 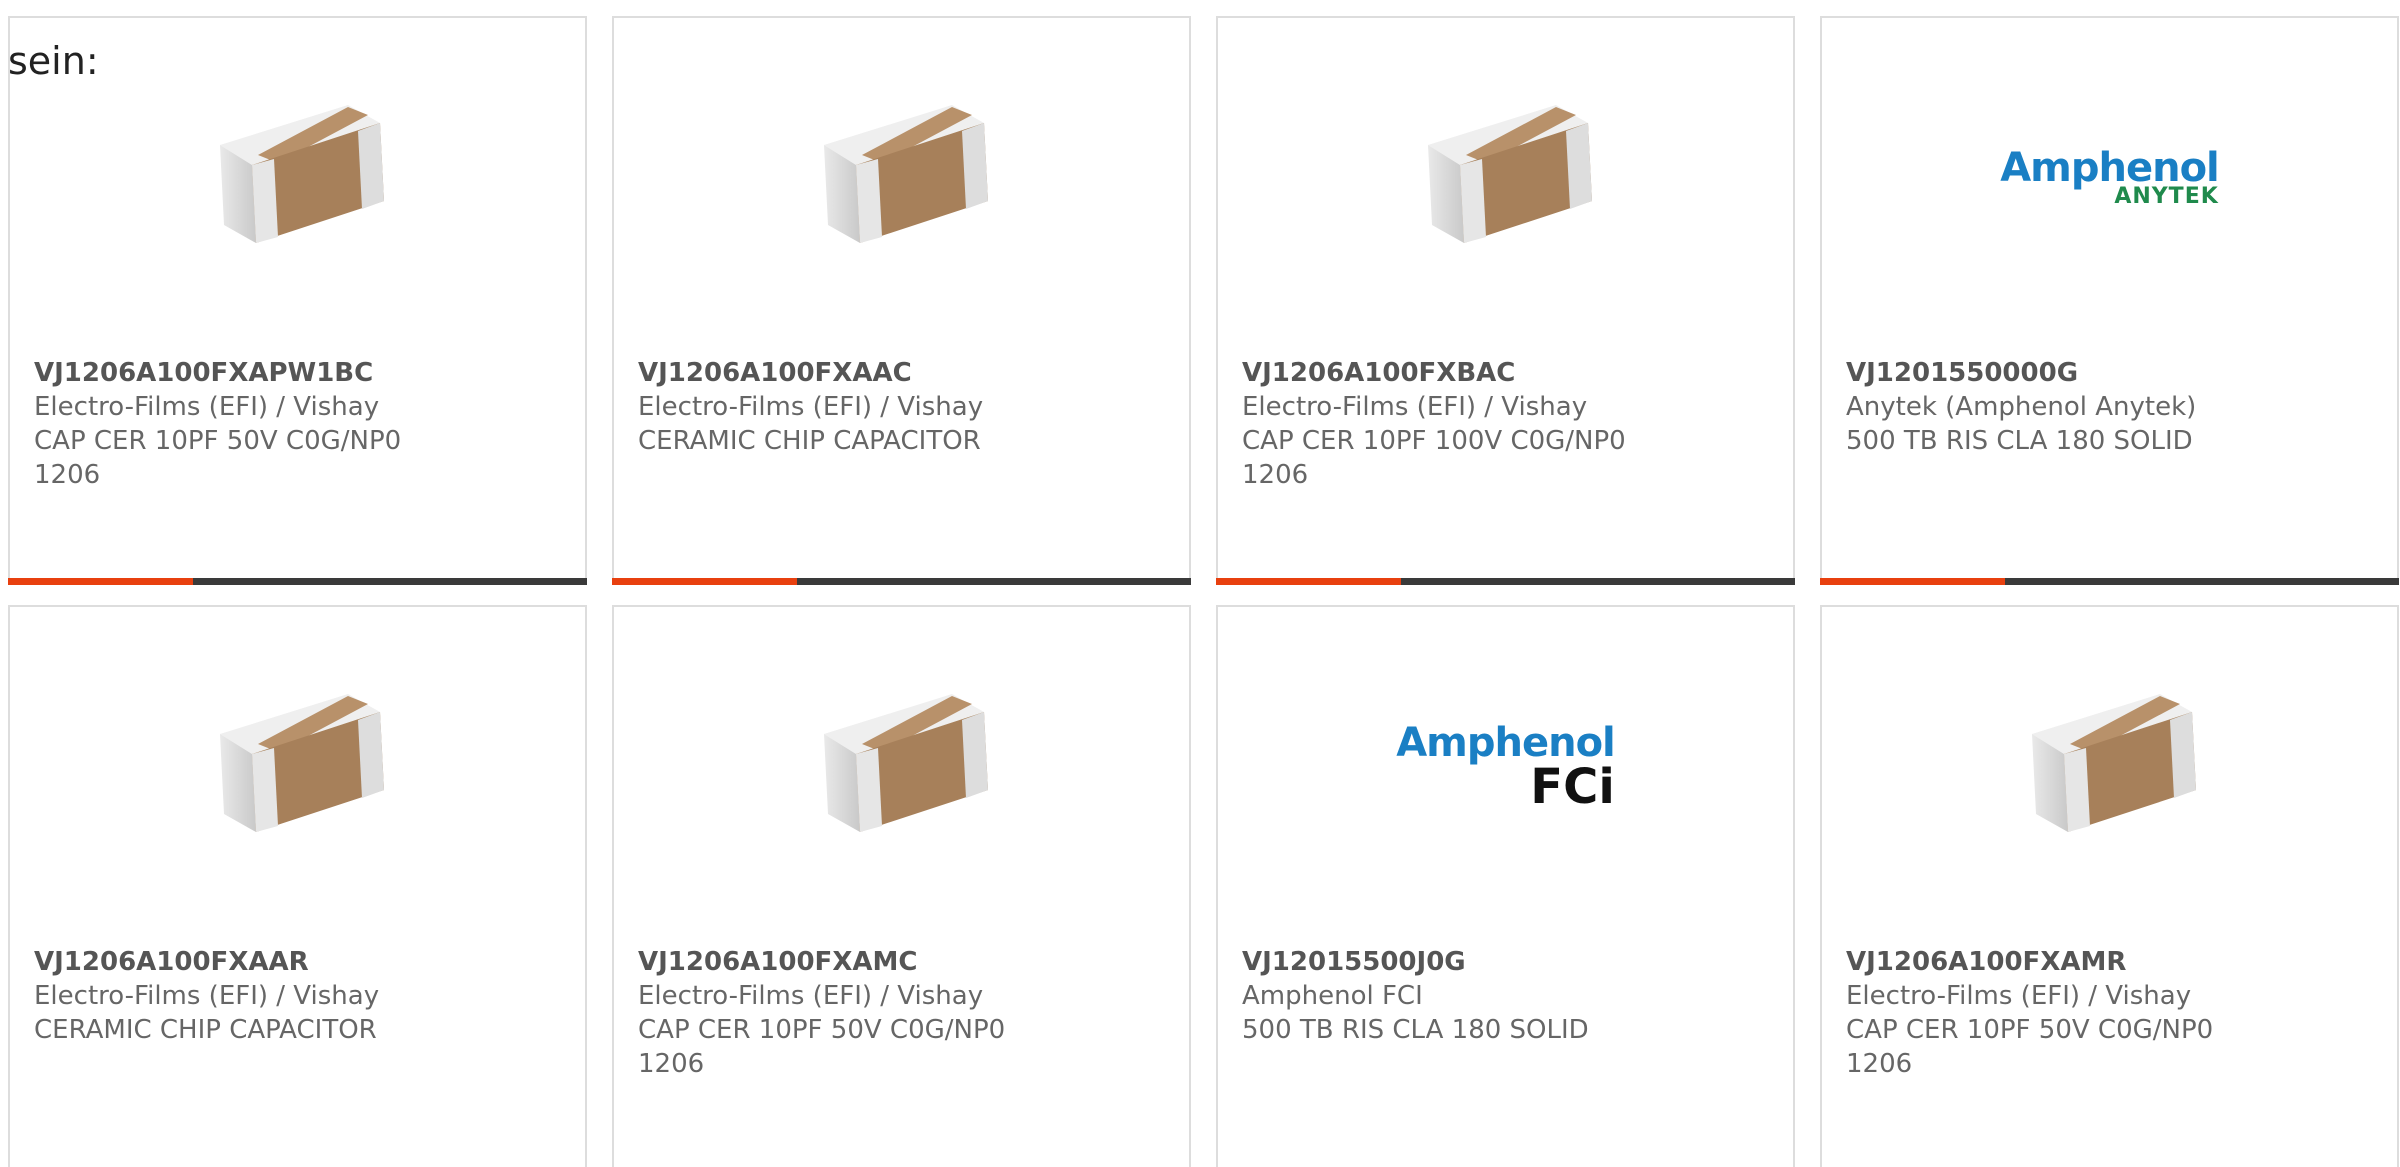 What do you see at coordinates (299, 962) in the screenshot?
I see `part-number: VJ1206A100FXAAR` at bounding box center [299, 962].